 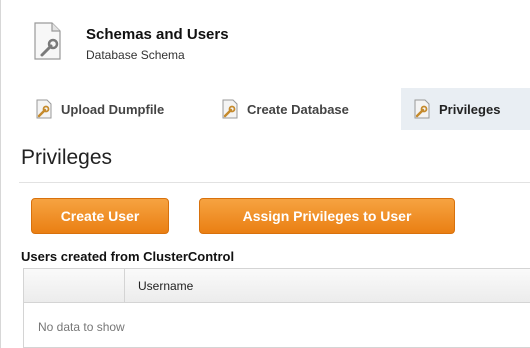 What do you see at coordinates (277, 286) in the screenshot?
I see `table-header: Username` at bounding box center [277, 286].